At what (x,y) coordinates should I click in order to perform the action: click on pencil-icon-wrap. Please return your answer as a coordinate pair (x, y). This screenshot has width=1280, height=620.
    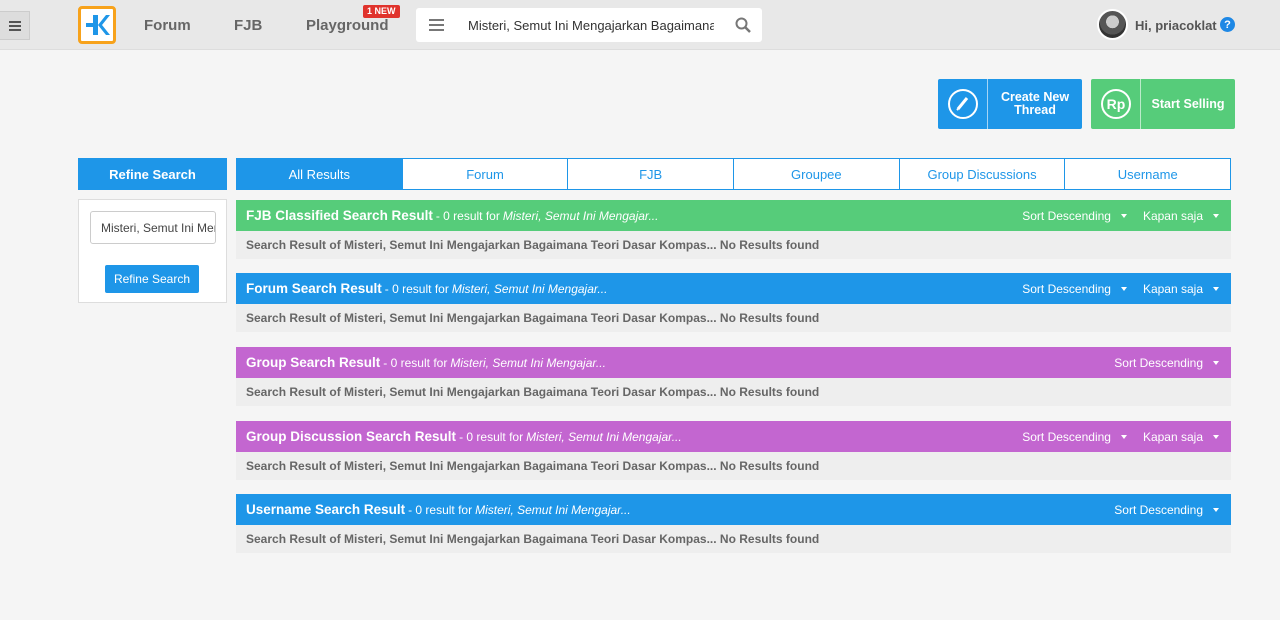
    Looking at the image, I should click on (963, 104).